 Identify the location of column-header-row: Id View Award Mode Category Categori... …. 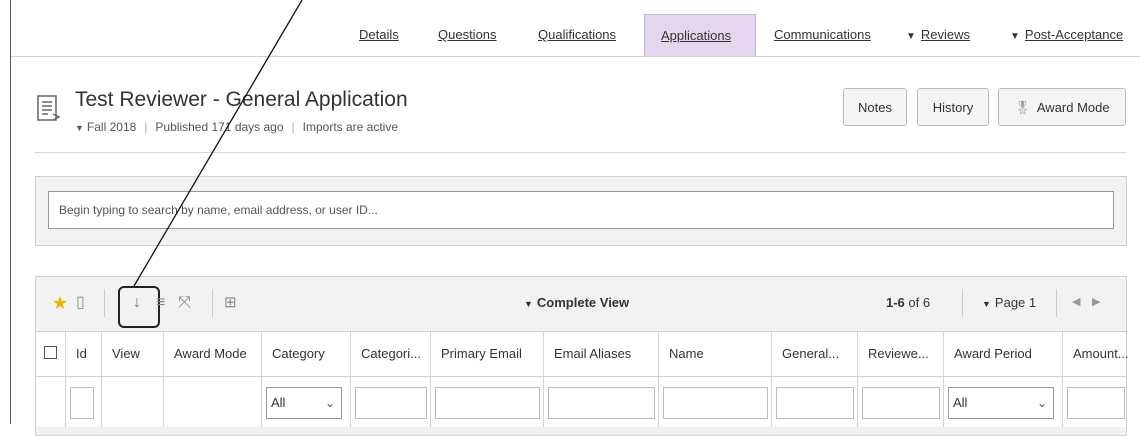
(582, 354).